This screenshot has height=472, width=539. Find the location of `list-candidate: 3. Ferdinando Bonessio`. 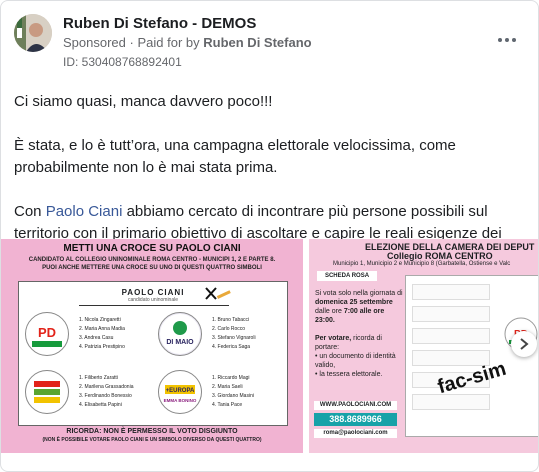

list-candidate: 3. Ferdinando Bonessio is located at coordinates (105, 396).